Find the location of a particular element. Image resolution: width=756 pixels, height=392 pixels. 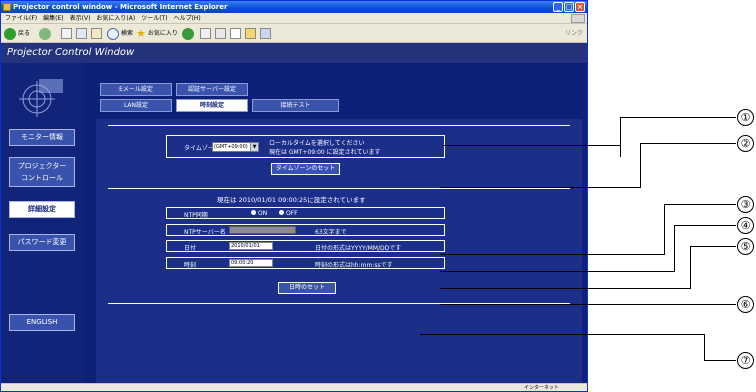

menu-file: ファイル(F) is located at coordinates (21, 18).